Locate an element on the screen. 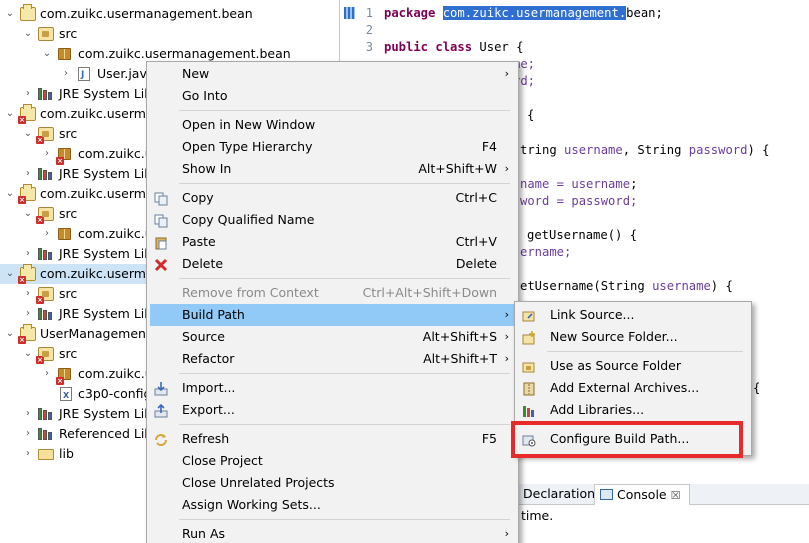 The image size is (809, 543). menu-item-use-as-source-folder: Use as Source Folder is located at coordinates (632, 366).